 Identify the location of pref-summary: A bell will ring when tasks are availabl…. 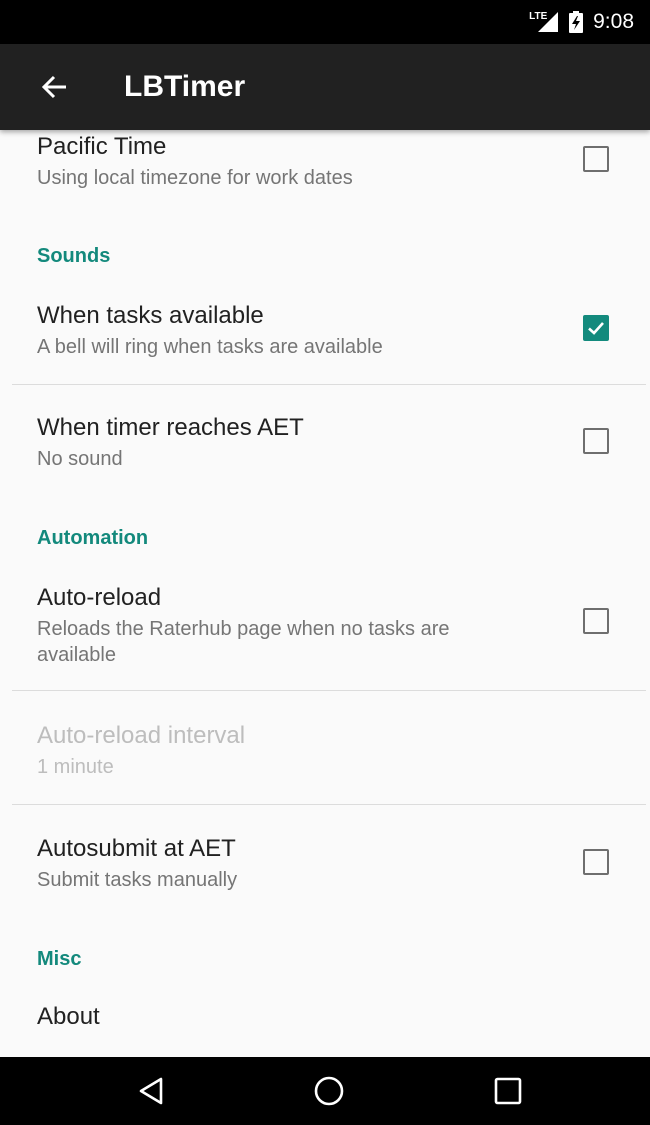
(210, 347).